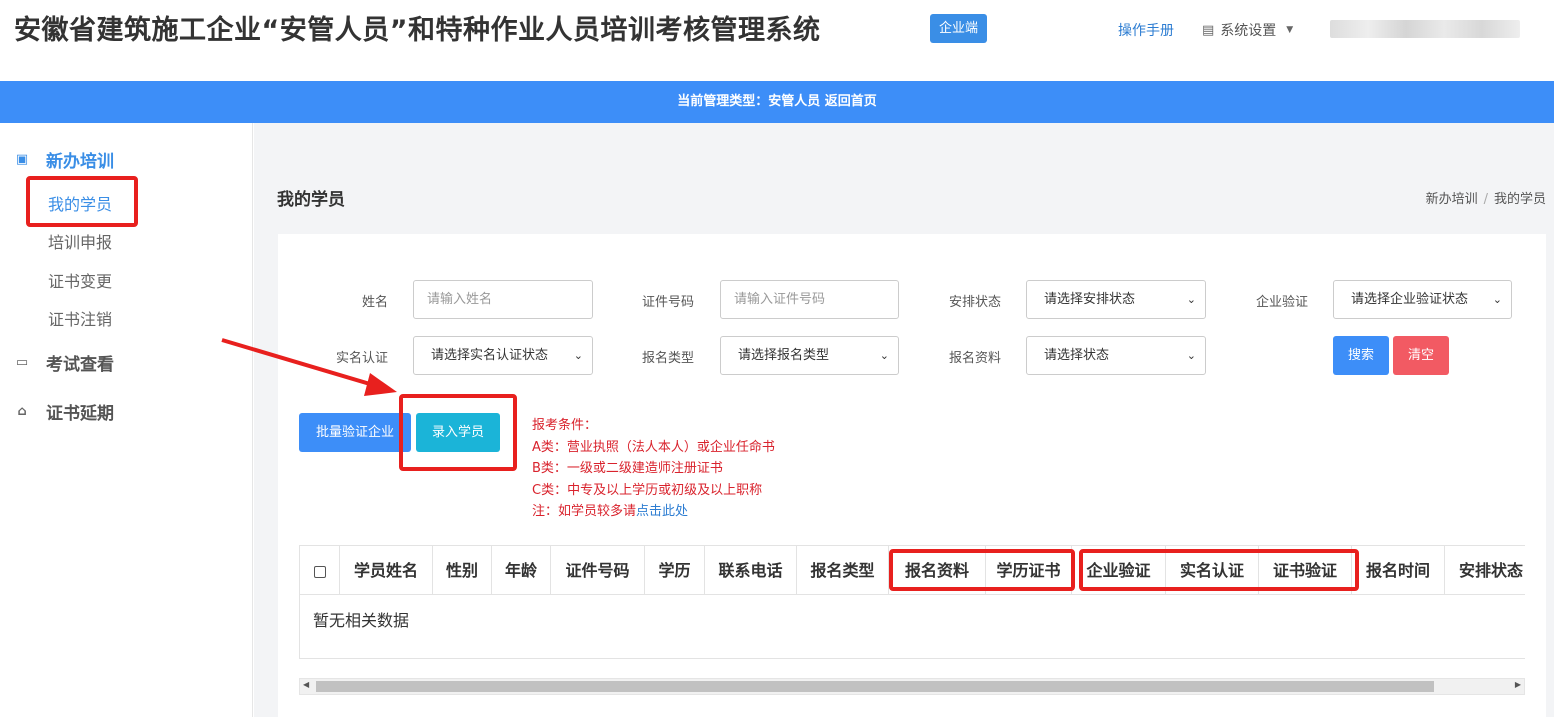  What do you see at coordinates (301, 363) in the screenshot?
I see `arrow-shaft` at bounding box center [301, 363].